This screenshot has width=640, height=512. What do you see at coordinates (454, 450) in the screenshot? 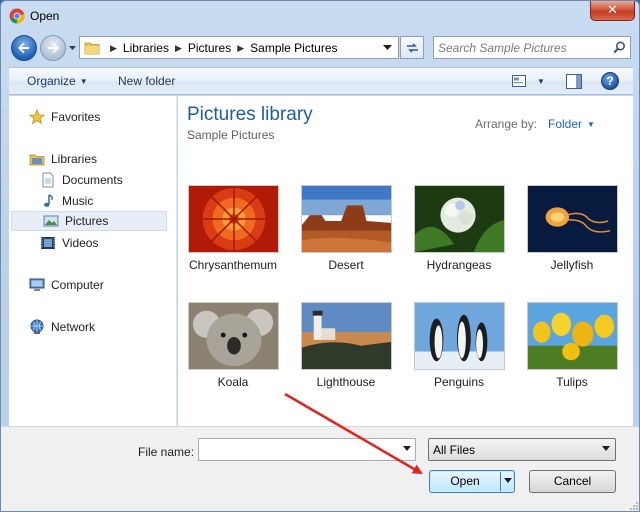
I see `file-type-value: All Files` at bounding box center [454, 450].